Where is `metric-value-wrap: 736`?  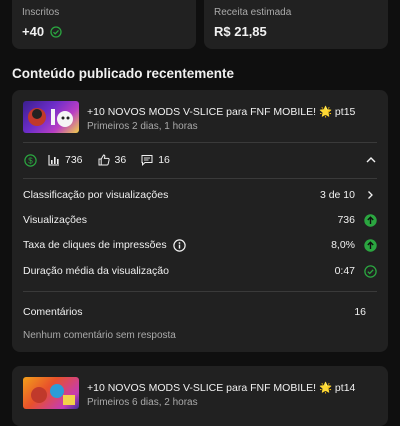 metric-value-wrap: 736 is located at coordinates (357, 220).